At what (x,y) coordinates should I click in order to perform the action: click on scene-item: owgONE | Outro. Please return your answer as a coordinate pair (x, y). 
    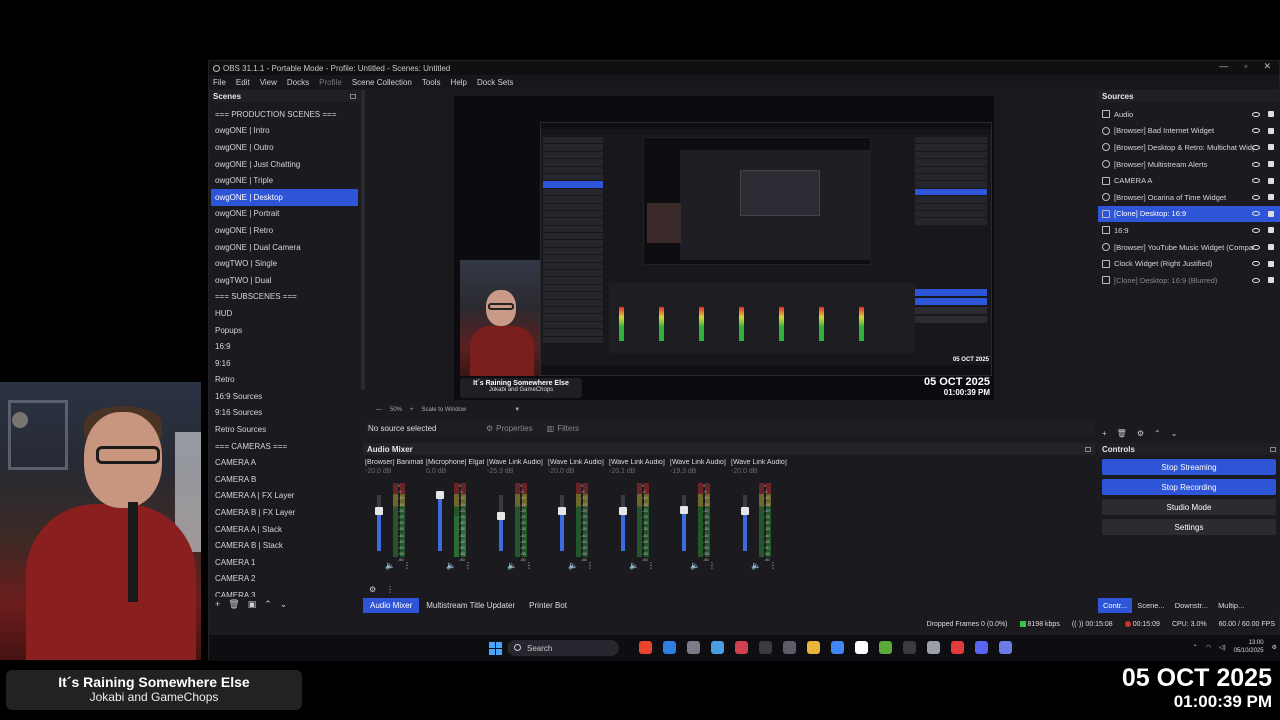
    Looking at the image, I should click on (284, 147).